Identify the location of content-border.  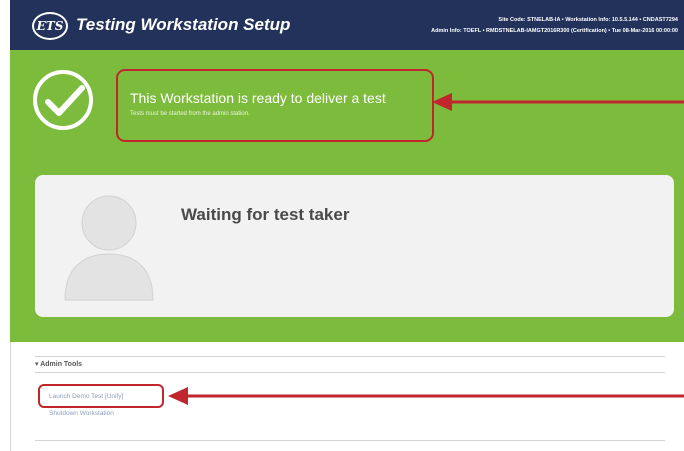
(10, 396).